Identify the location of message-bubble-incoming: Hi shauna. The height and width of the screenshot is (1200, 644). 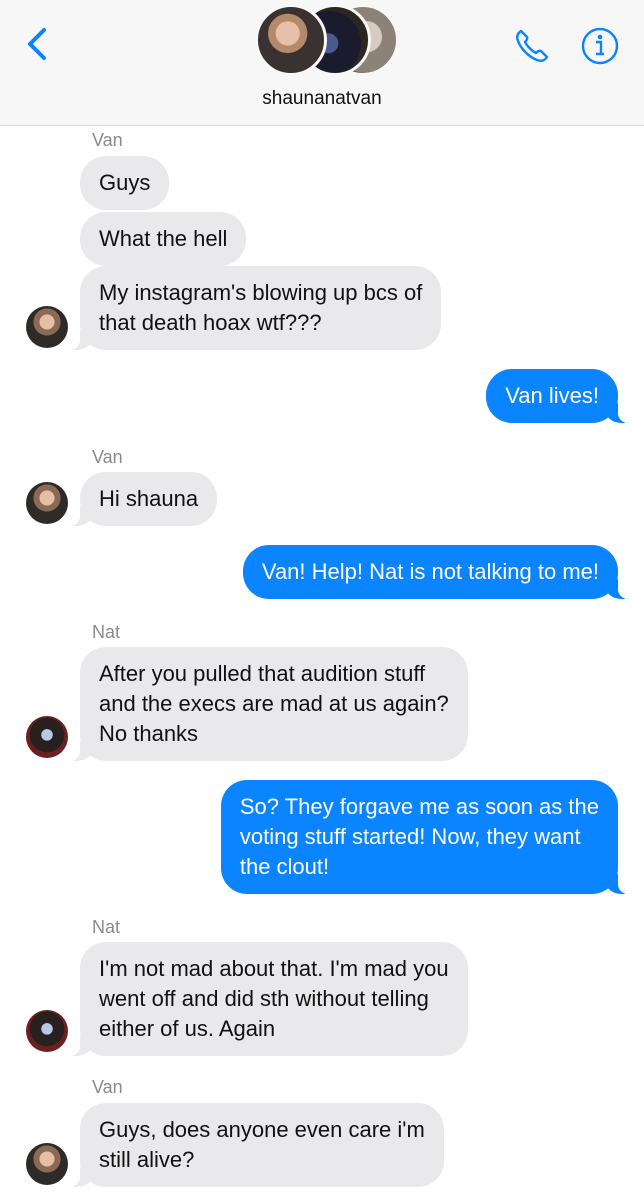
(143, 499).